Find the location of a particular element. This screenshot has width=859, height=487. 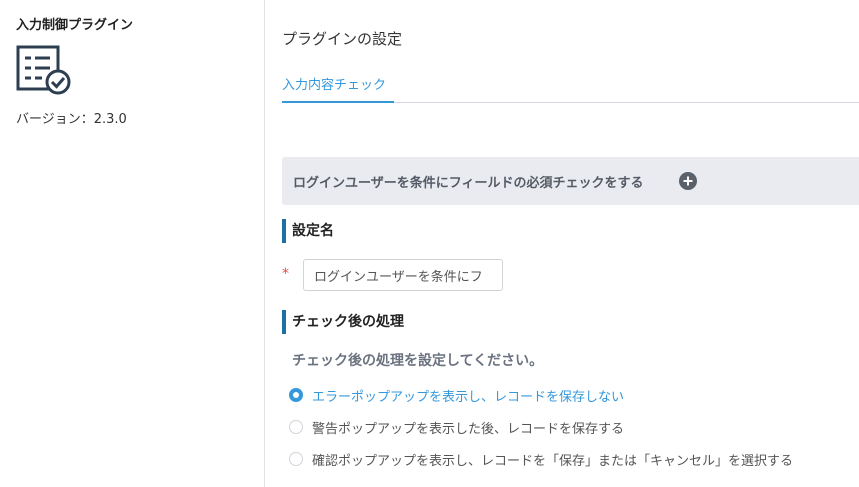

post-check-title: チェック後の処理 is located at coordinates (343, 322).